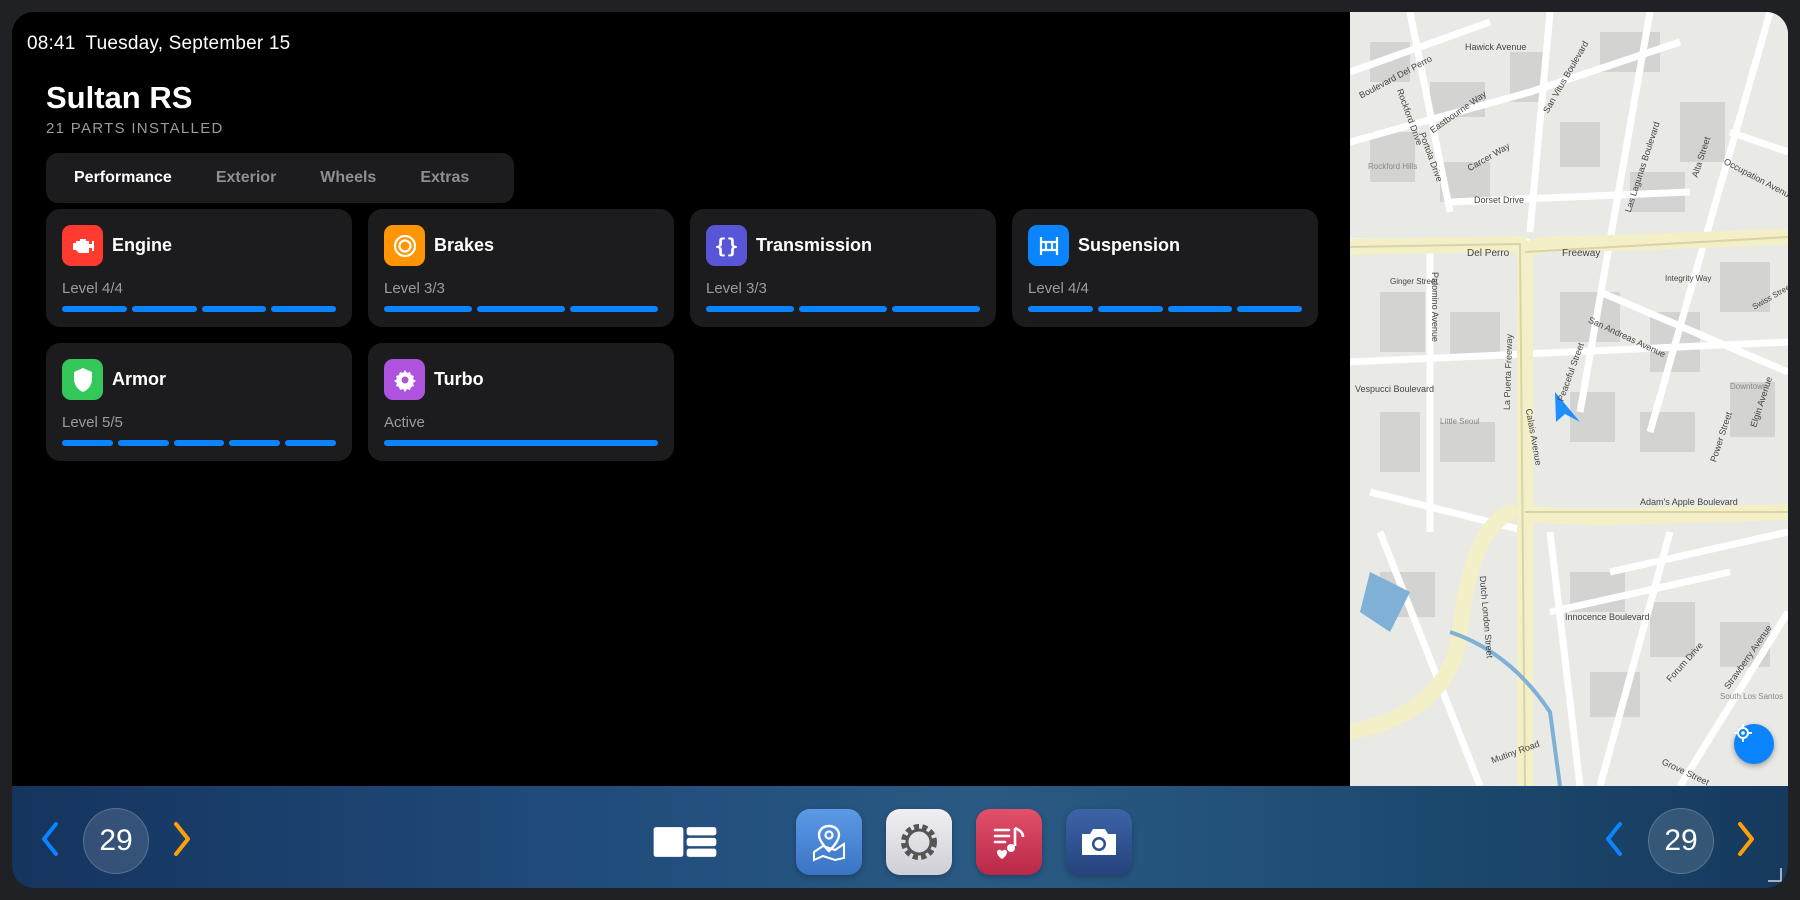 The height and width of the screenshot is (900, 1800). I want to click on map-label: Dorset Drive, so click(1499, 200).